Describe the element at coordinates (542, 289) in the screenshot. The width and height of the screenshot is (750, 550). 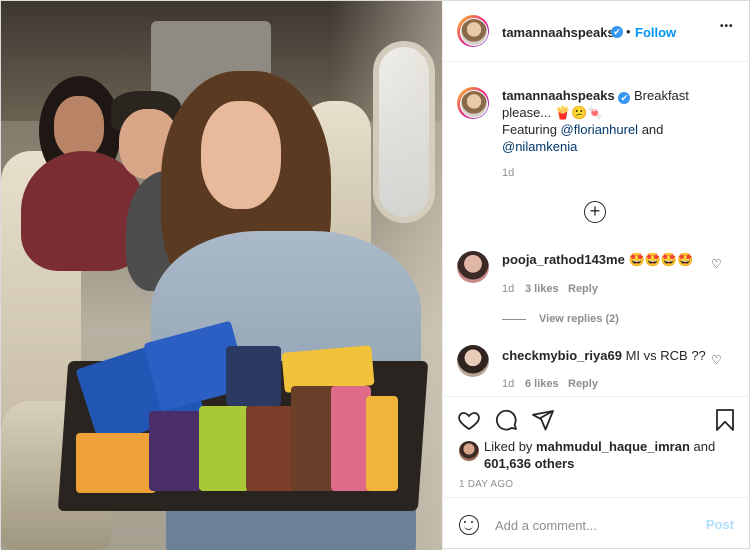
I see `comment-likes: 3 likes` at that location.